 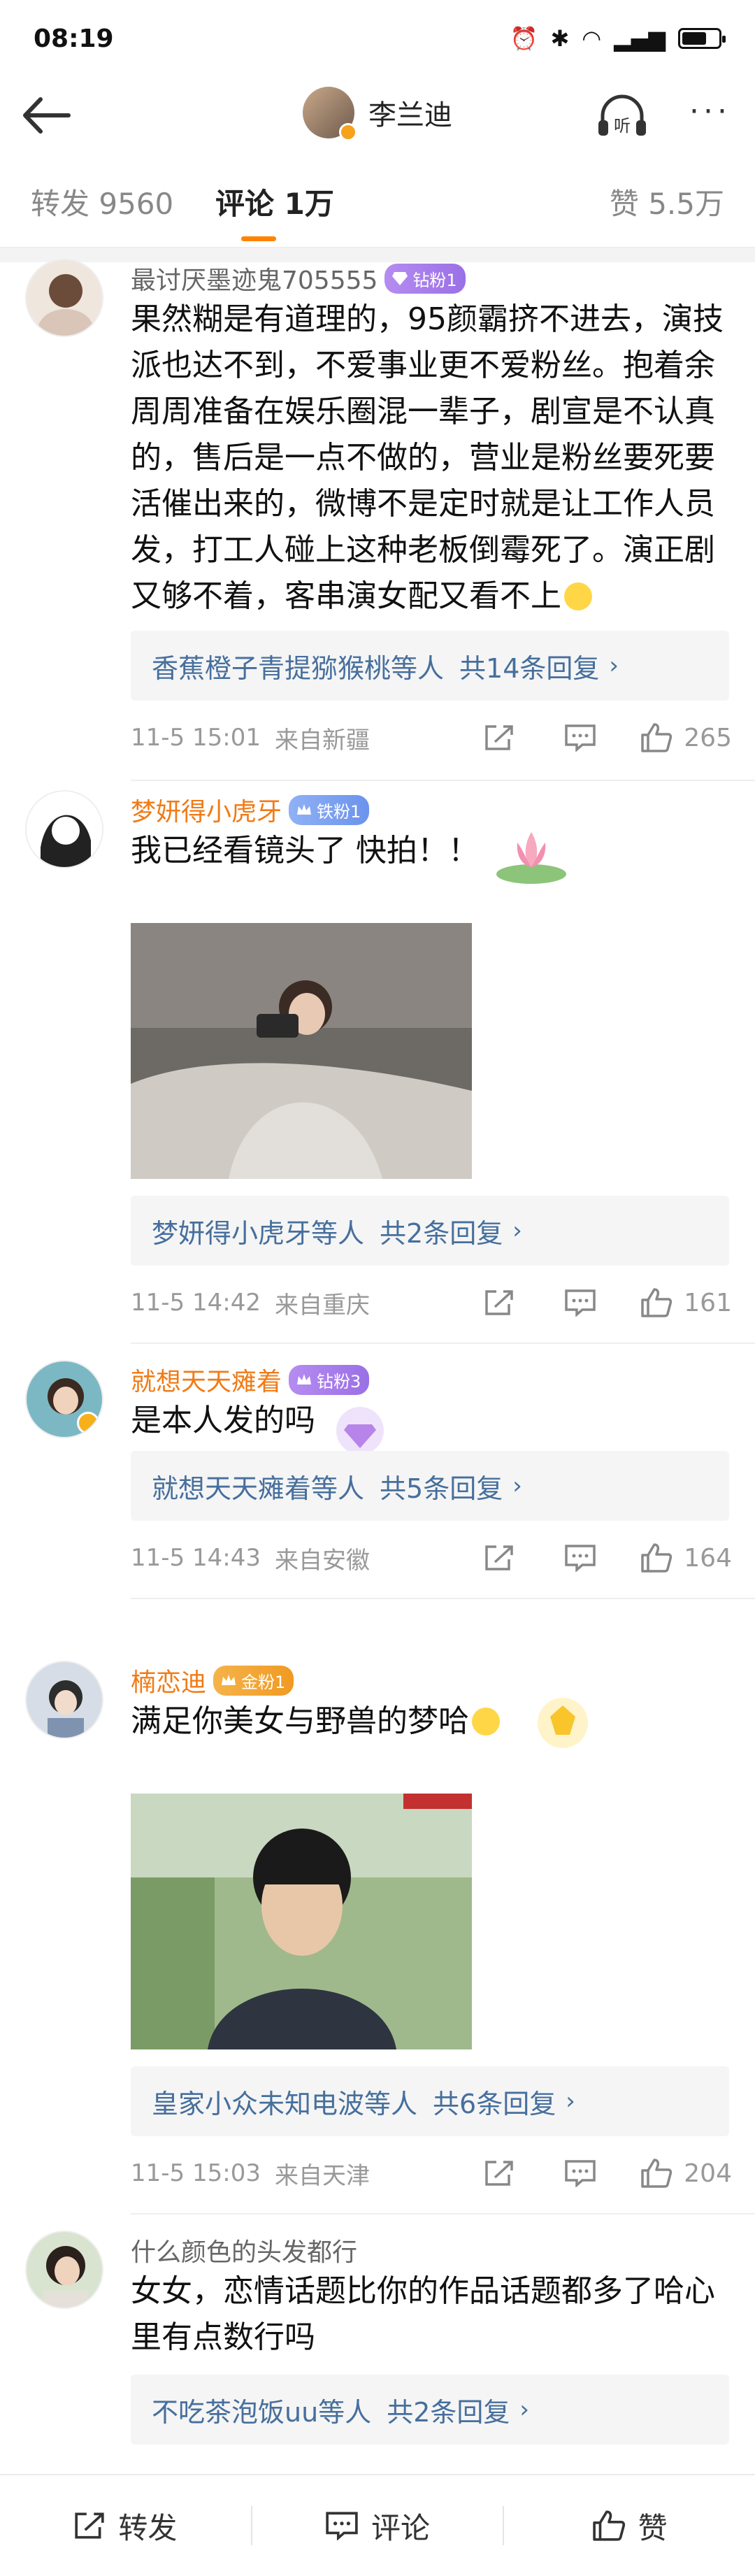 I want to click on fan-badge: 钻粉1, so click(x=425, y=278).